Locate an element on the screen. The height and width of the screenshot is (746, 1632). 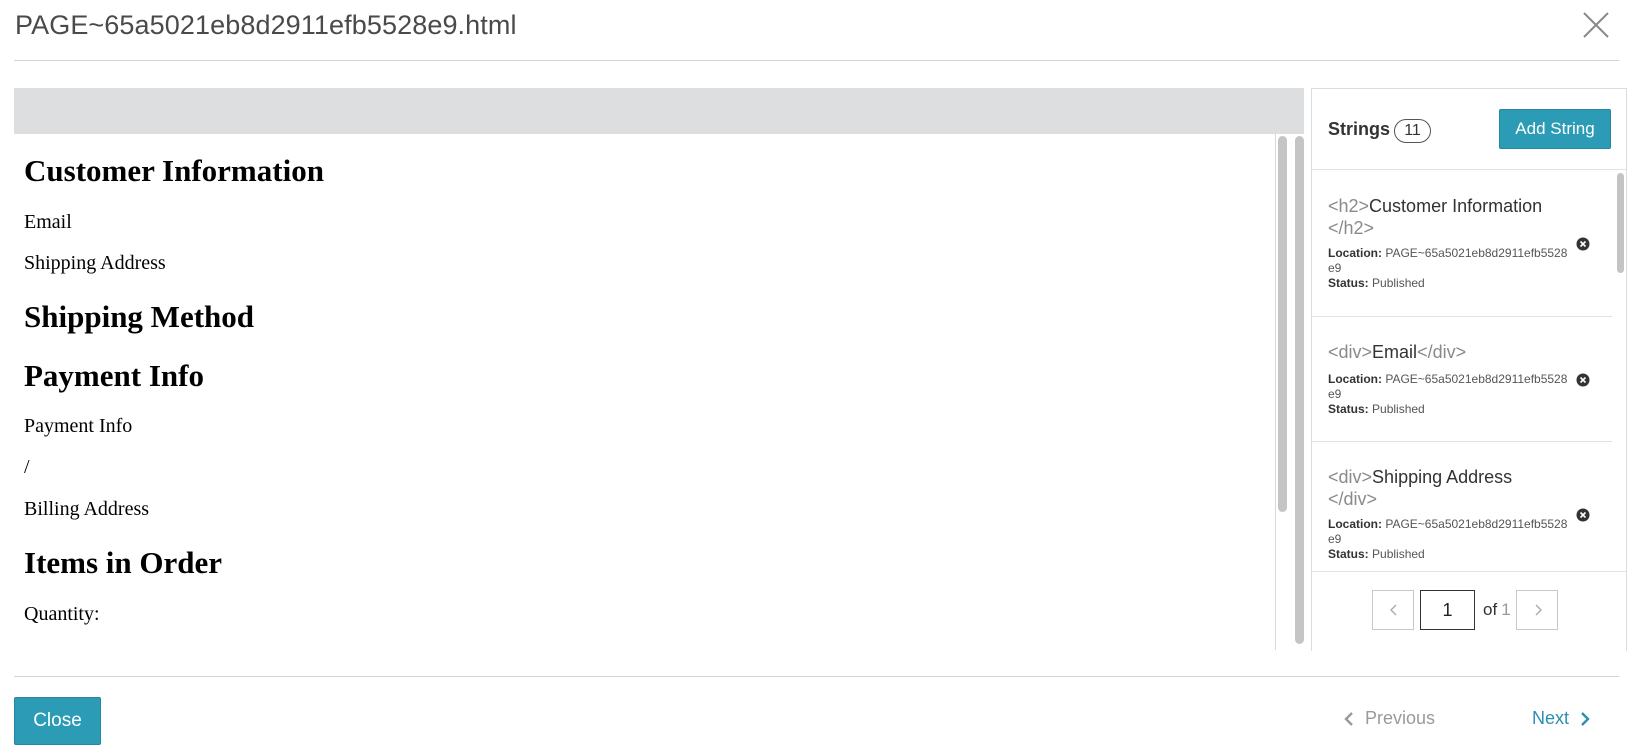
pager-of-text: of is located at coordinates (1490, 609).